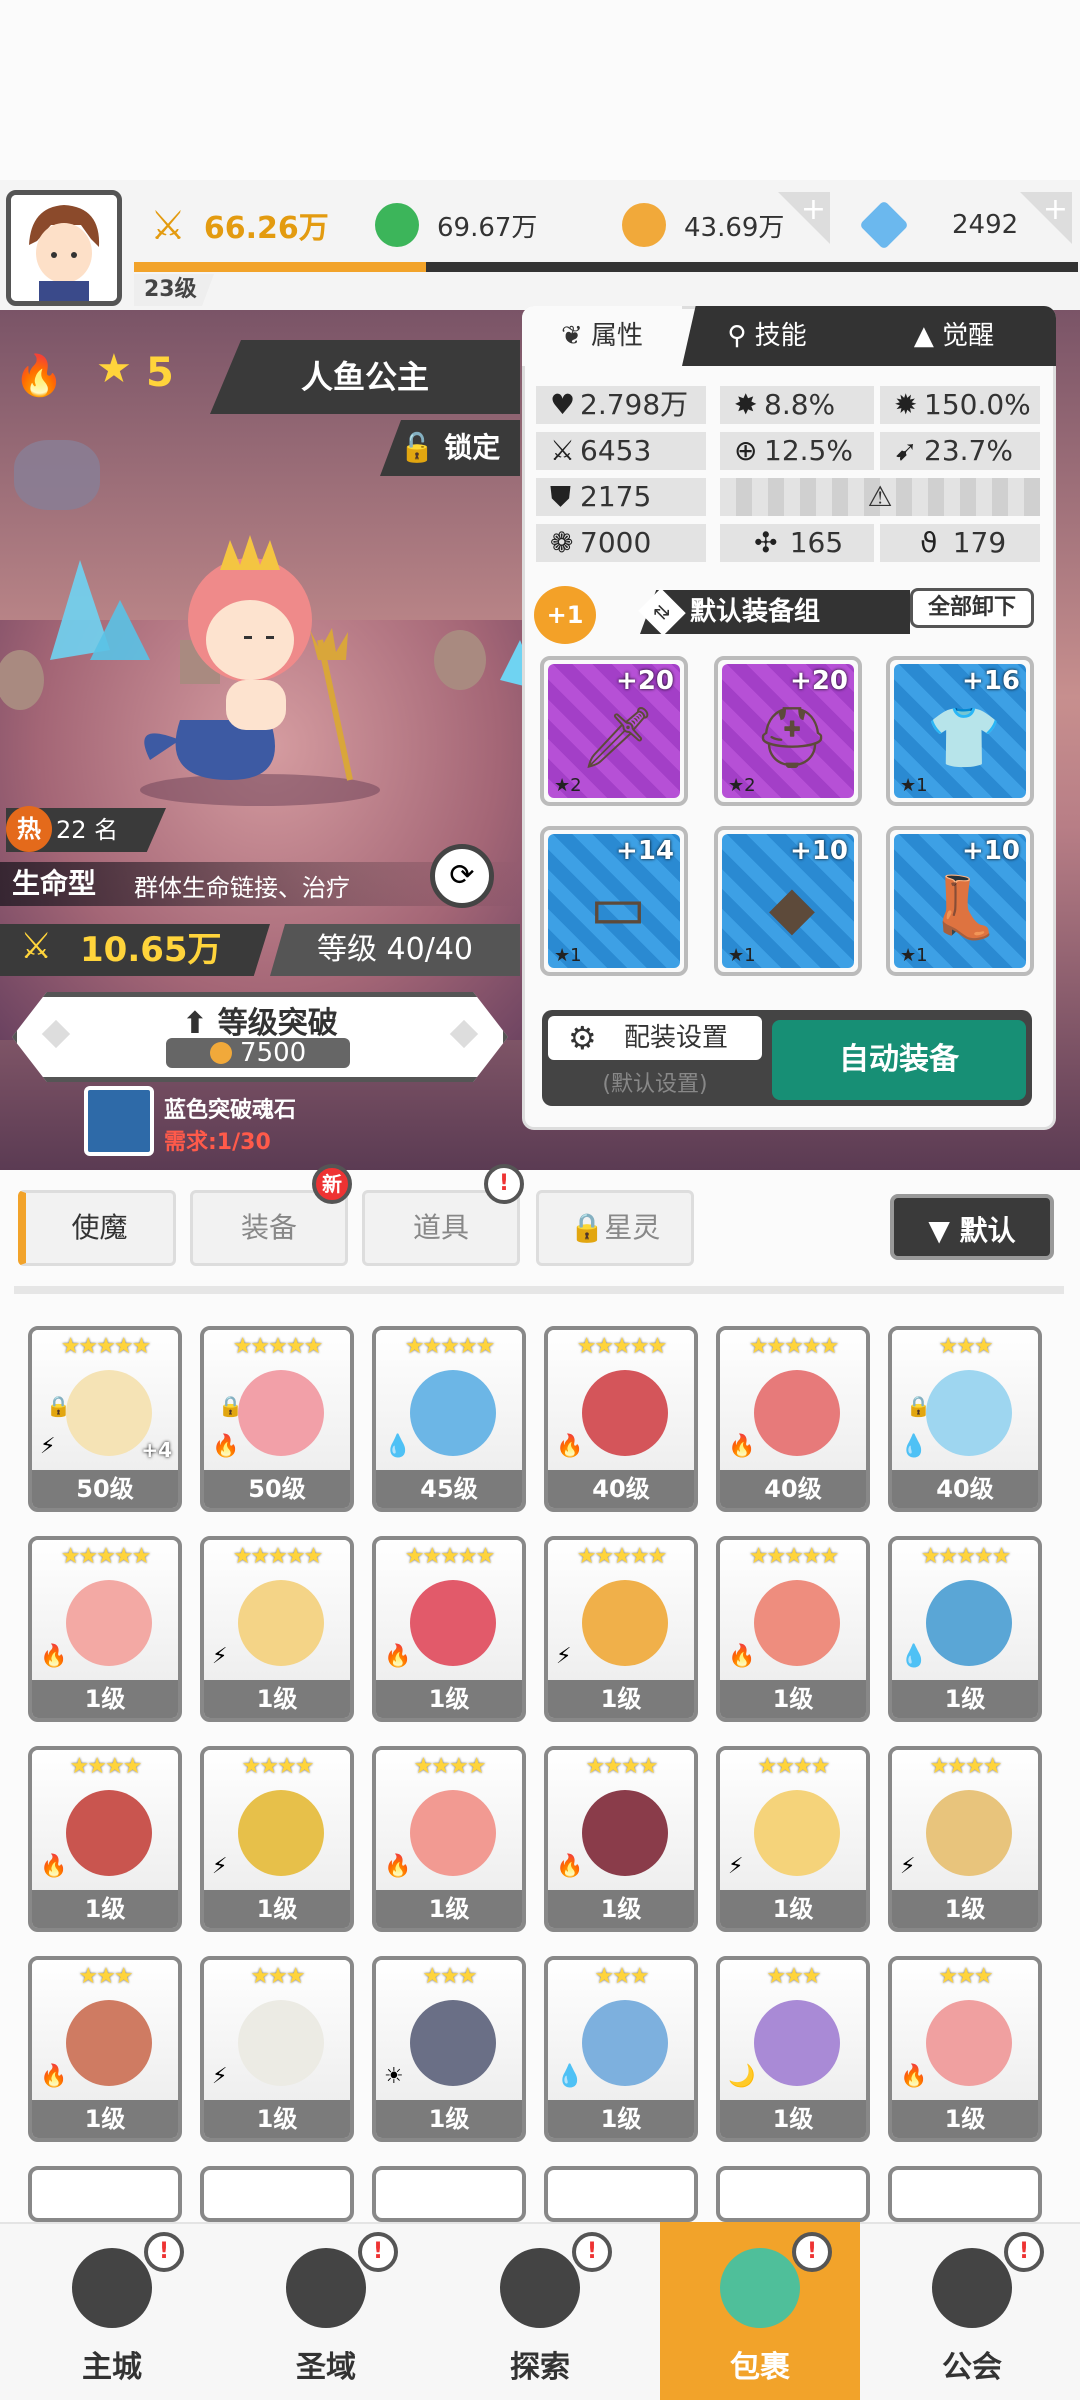  What do you see at coordinates (462, 876) in the screenshot?
I see `swap-icon: ⟳` at bounding box center [462, 876].